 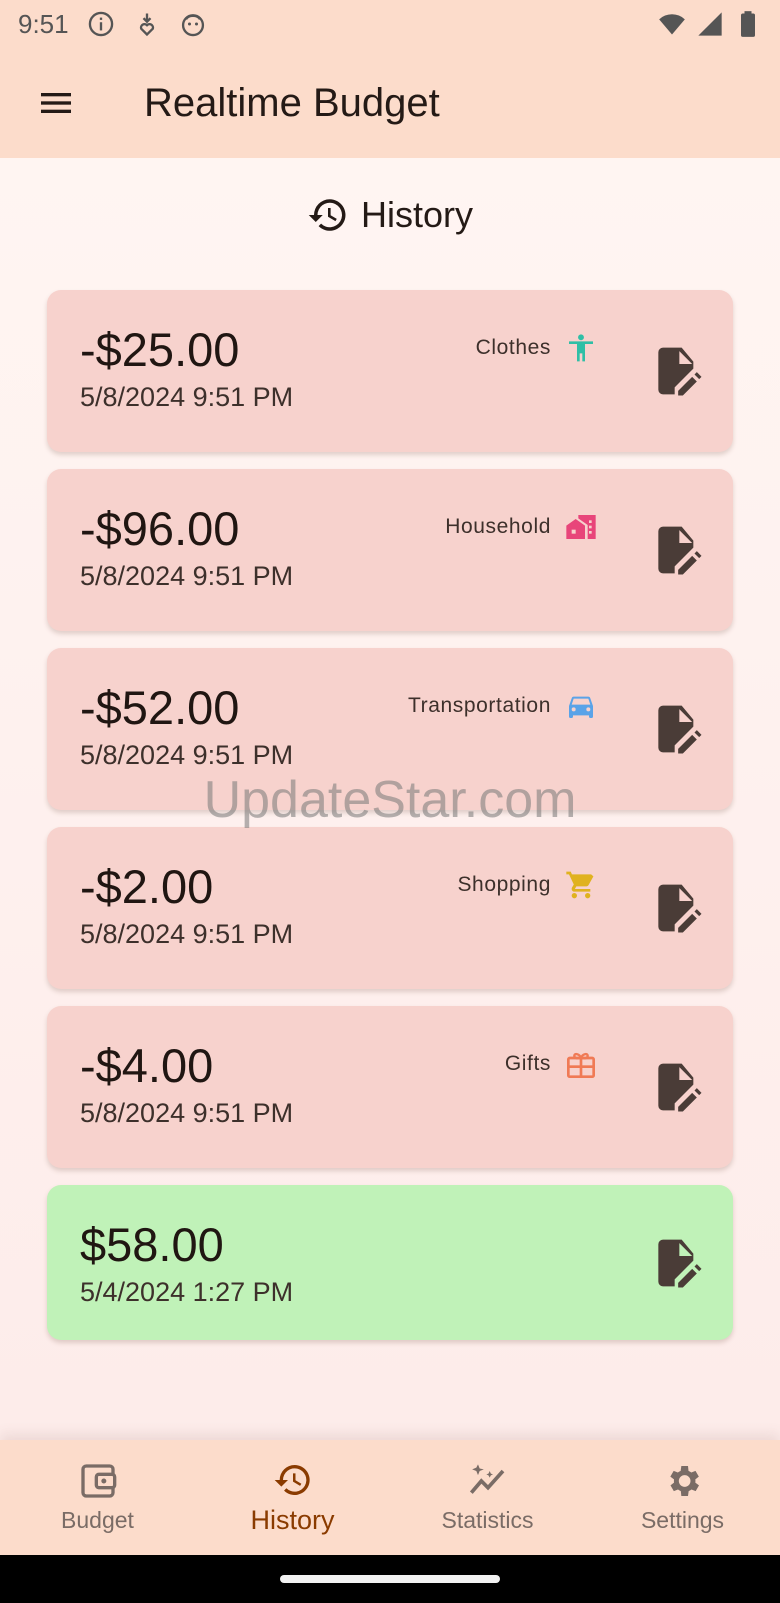 I want to click on nav-label: Settings, so click(x=682, y=1520).